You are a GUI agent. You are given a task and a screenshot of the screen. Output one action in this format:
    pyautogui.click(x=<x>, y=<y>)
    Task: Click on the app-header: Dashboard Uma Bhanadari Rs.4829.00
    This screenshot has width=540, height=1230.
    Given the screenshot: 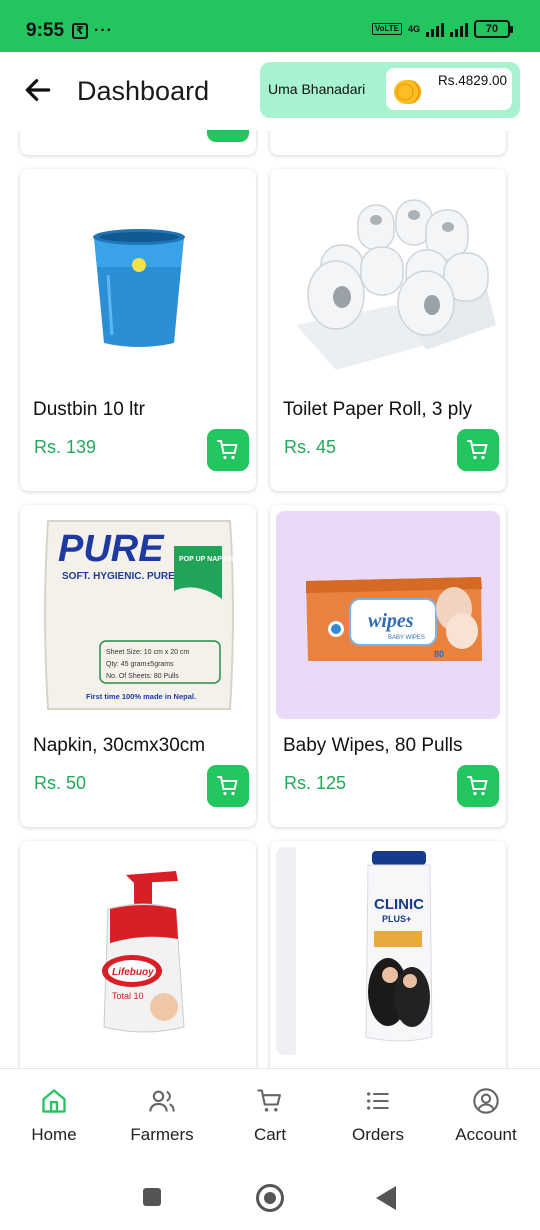 What is the action you would take?
    pyautogui.click(x=270, y=91)
    